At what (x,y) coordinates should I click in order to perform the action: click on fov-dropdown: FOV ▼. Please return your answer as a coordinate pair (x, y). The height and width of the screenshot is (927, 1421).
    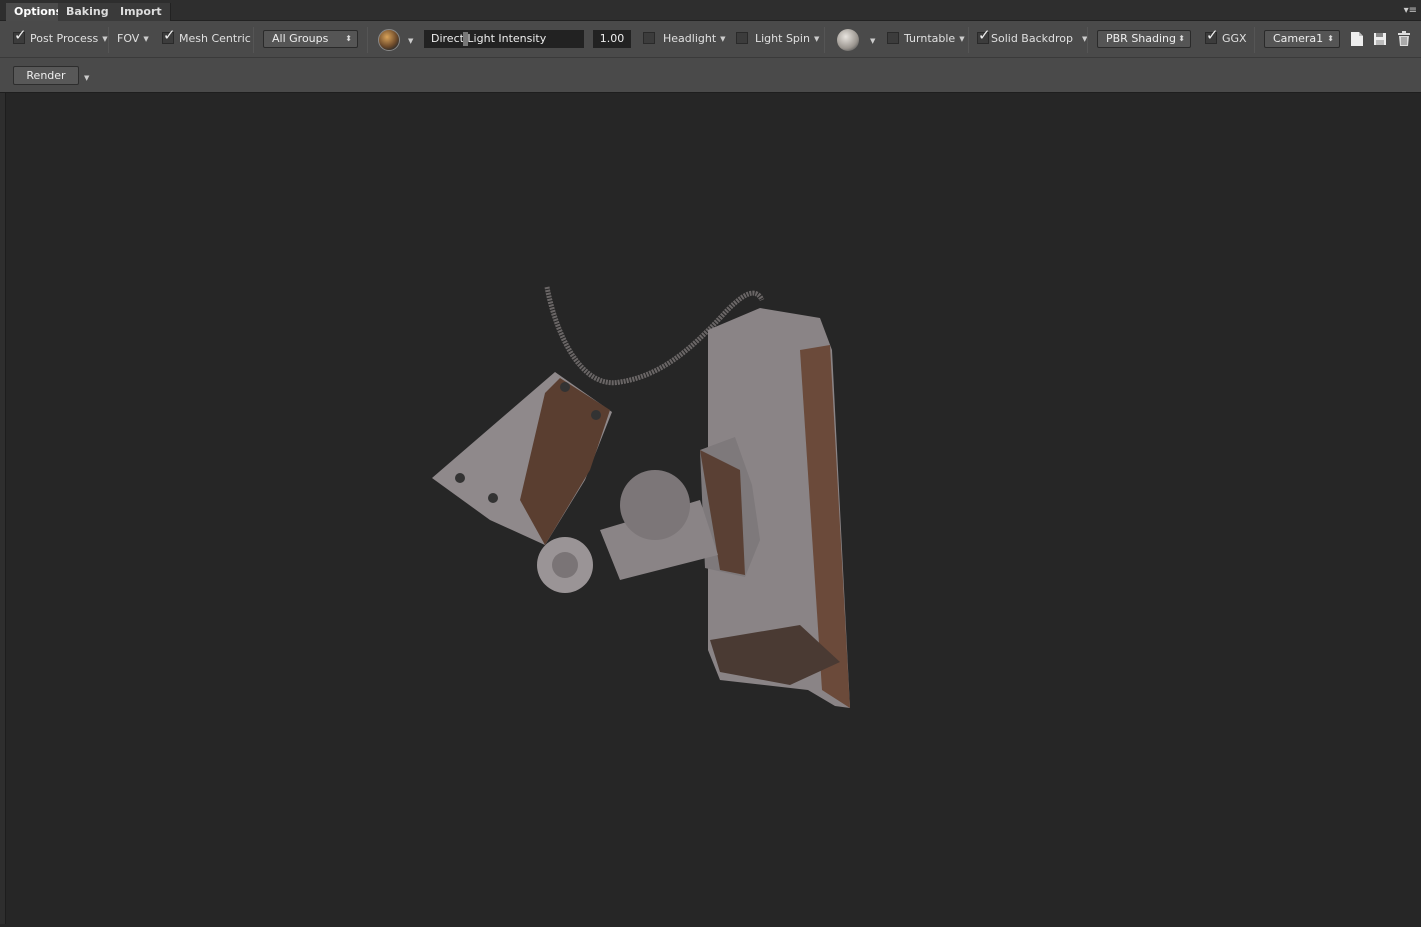
    Looking at the image, I should click on (133, 39).